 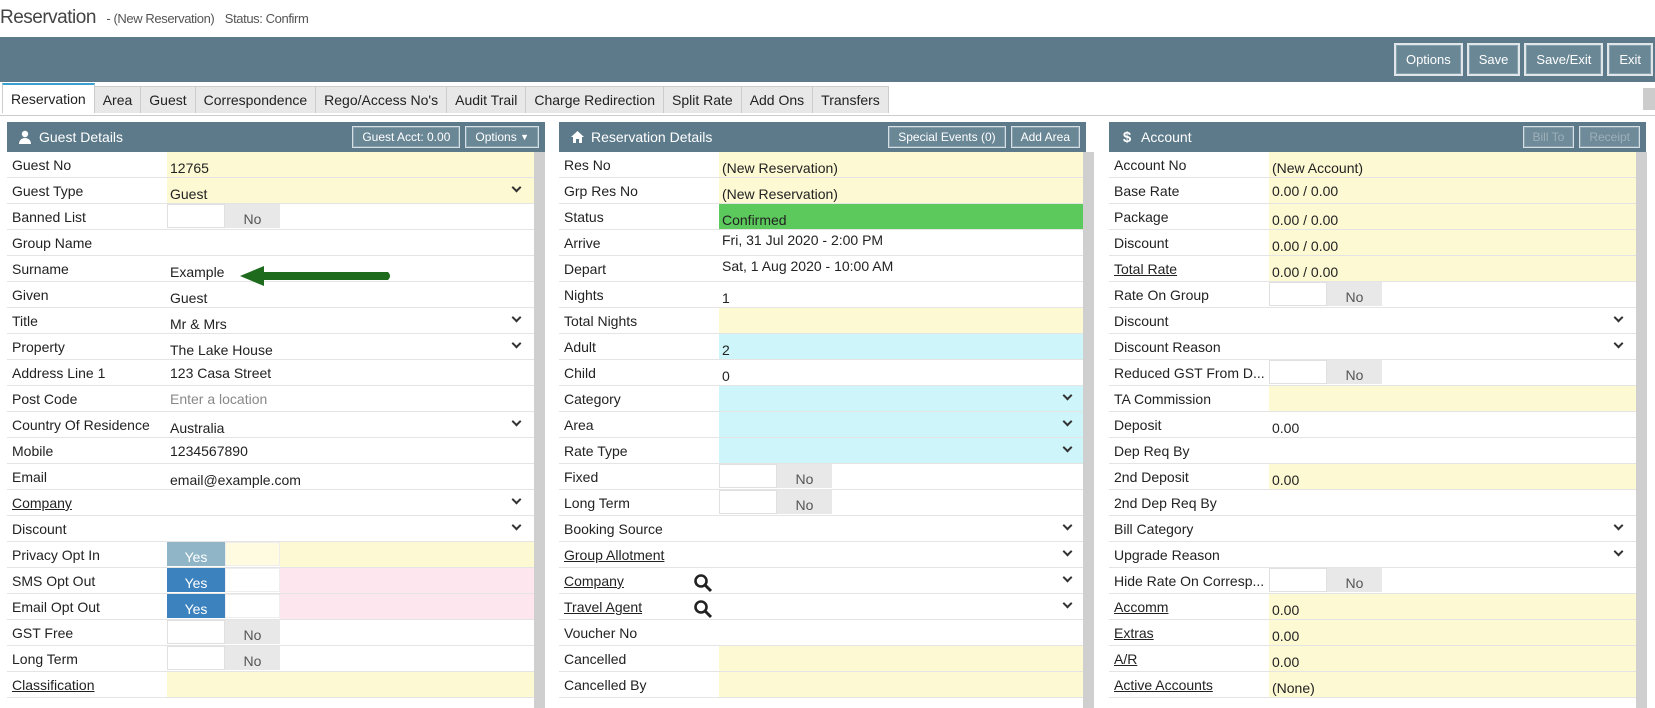 I want to click on travel-agent-select, so click(x=889, y=606).